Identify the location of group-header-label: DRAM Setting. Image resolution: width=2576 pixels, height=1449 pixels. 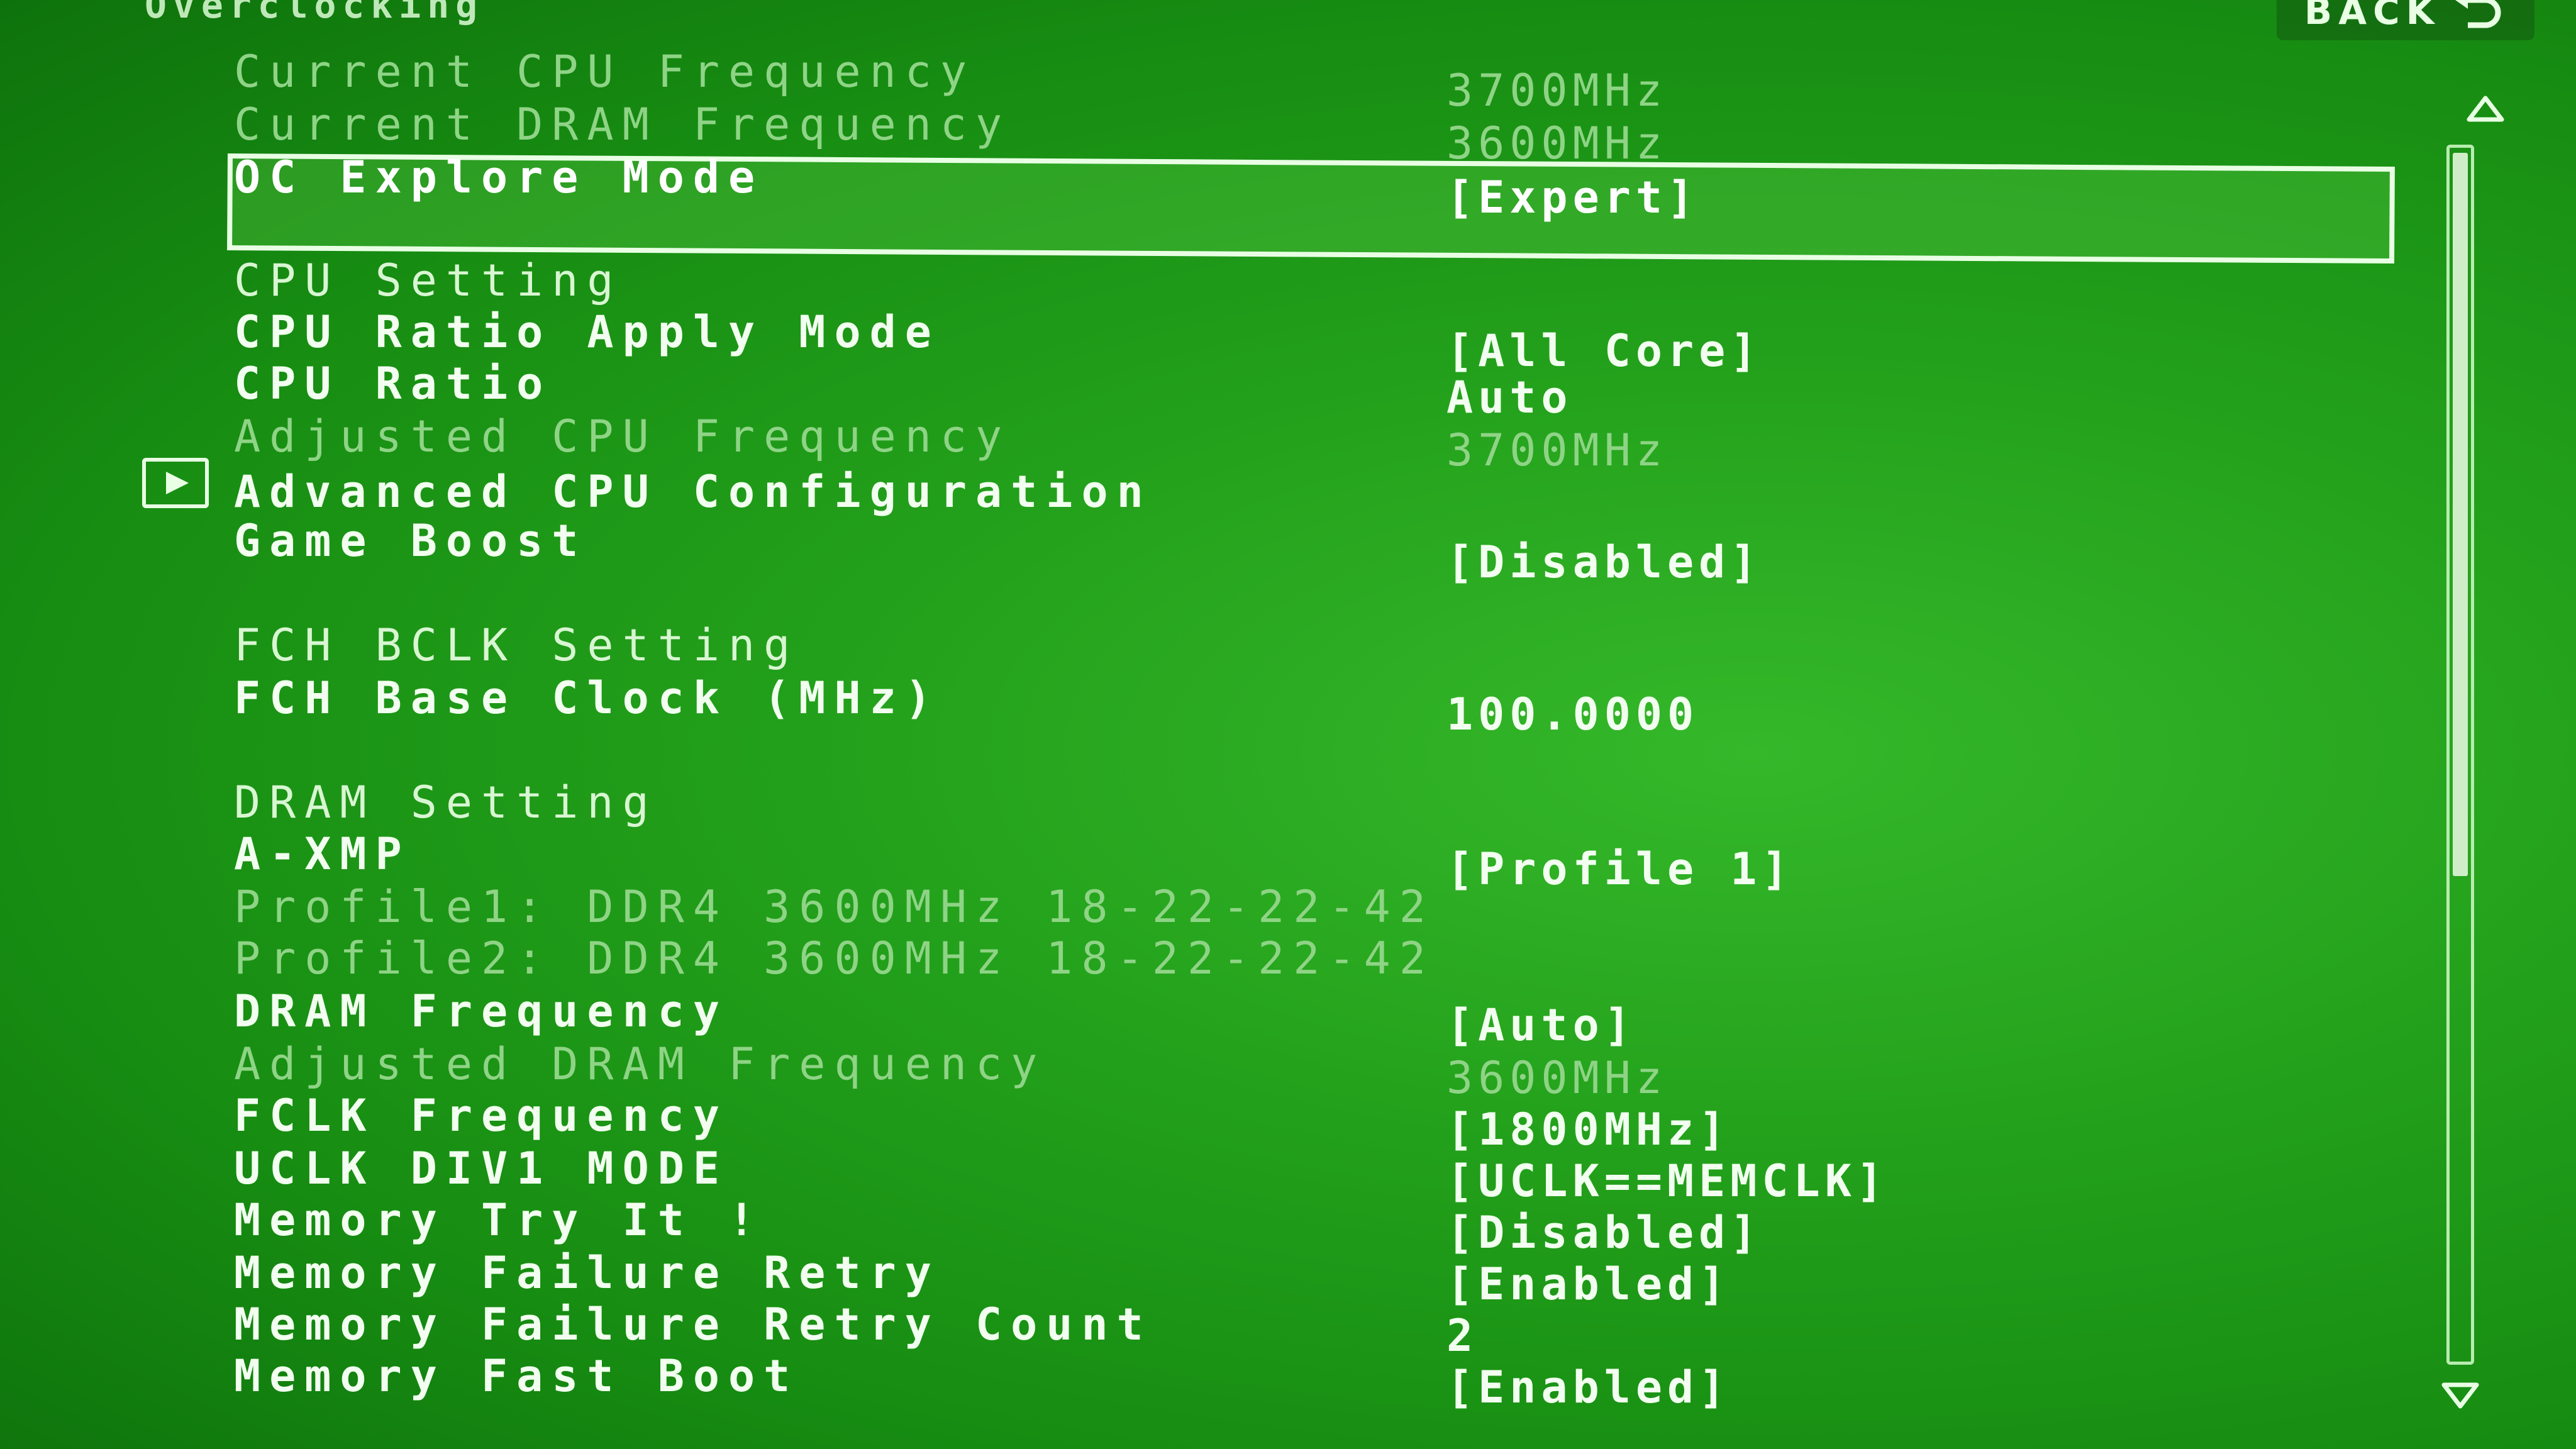
(446, 802).